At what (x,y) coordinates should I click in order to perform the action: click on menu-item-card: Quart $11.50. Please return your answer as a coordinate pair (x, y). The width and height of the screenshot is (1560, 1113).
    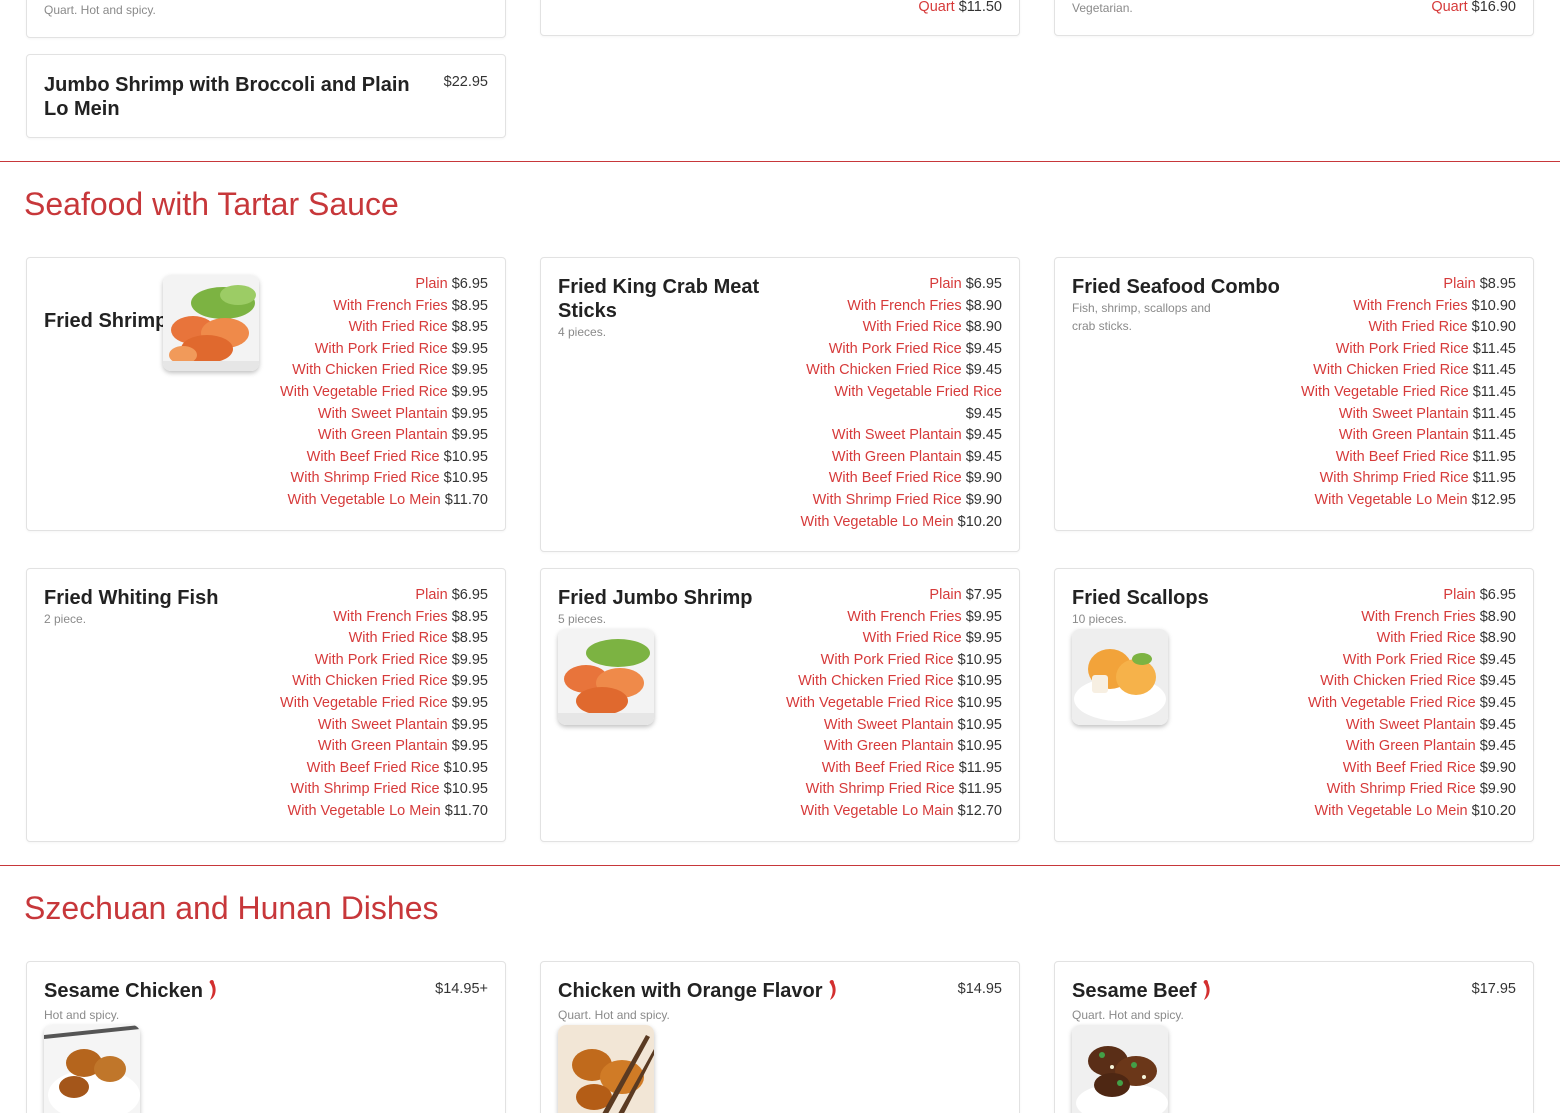
    Looking at the image, I should click on (780, 18).